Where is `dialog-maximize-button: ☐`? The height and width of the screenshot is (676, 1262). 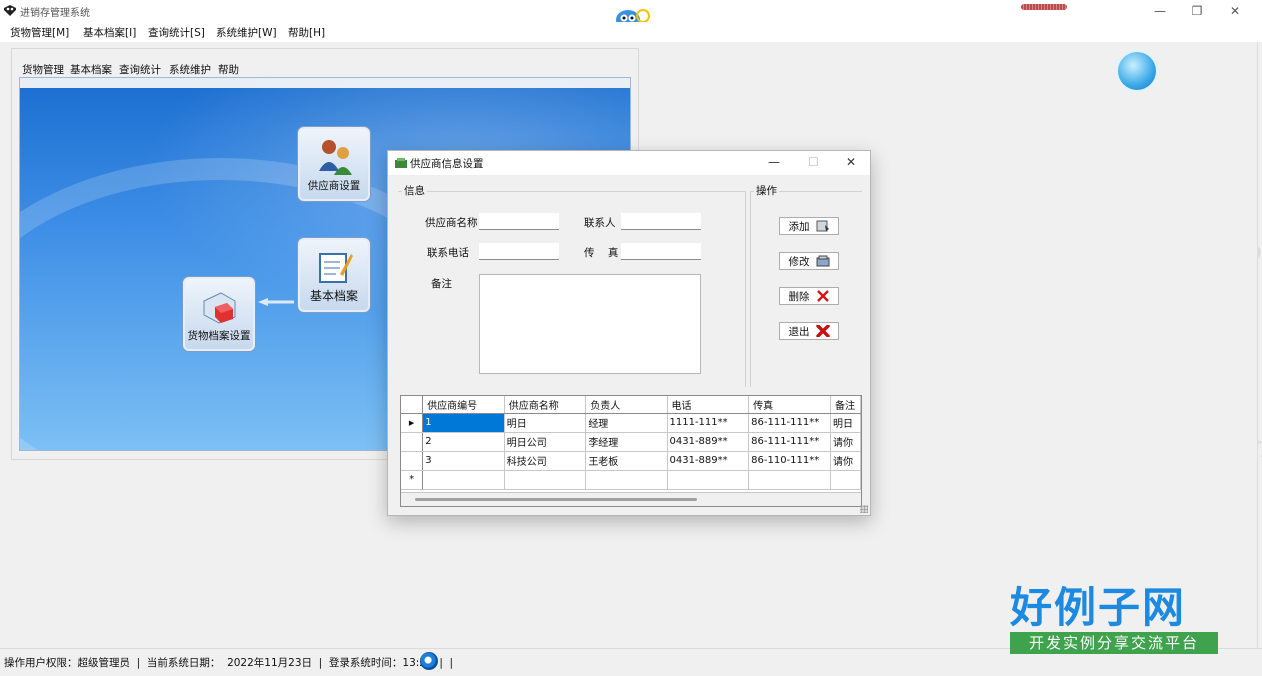
dialog-maximize-button: ☐ is located at coordinates (813, 162).